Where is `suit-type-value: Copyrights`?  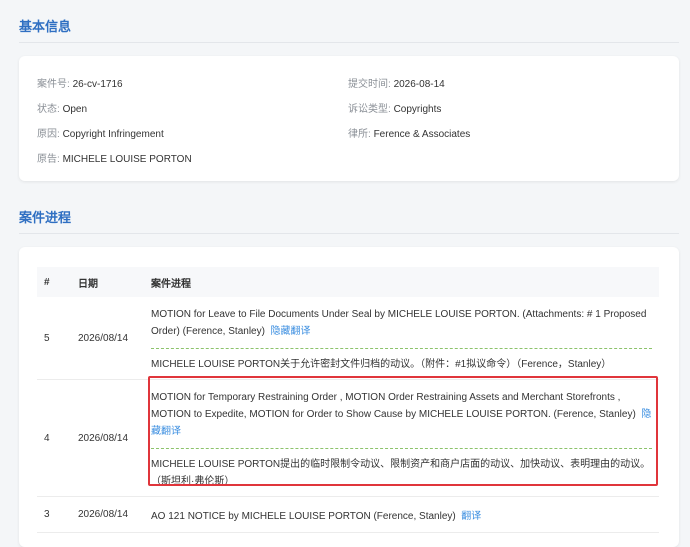
suit-type-value: Copyrights is located at coordinates (417, 109).